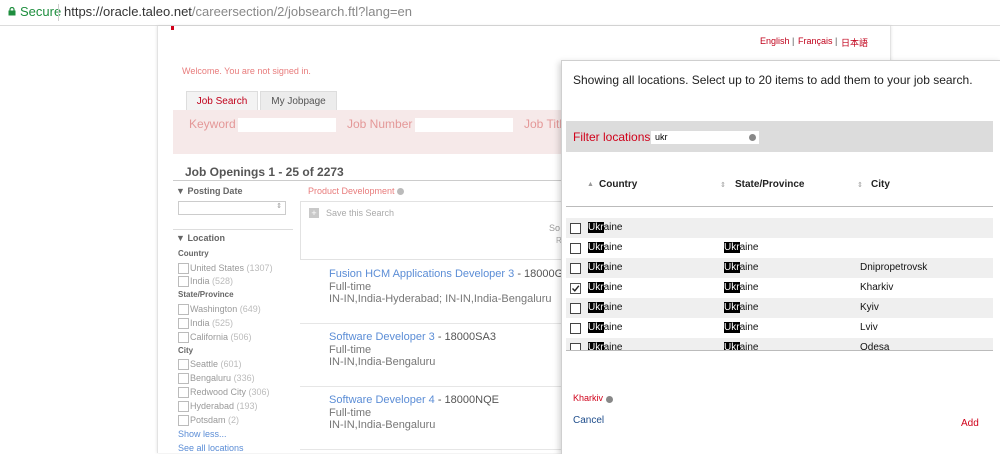 This screenshot has width=1000, height=454. I want to click on facet-item: Bengaluru (336), so click(222, 378).